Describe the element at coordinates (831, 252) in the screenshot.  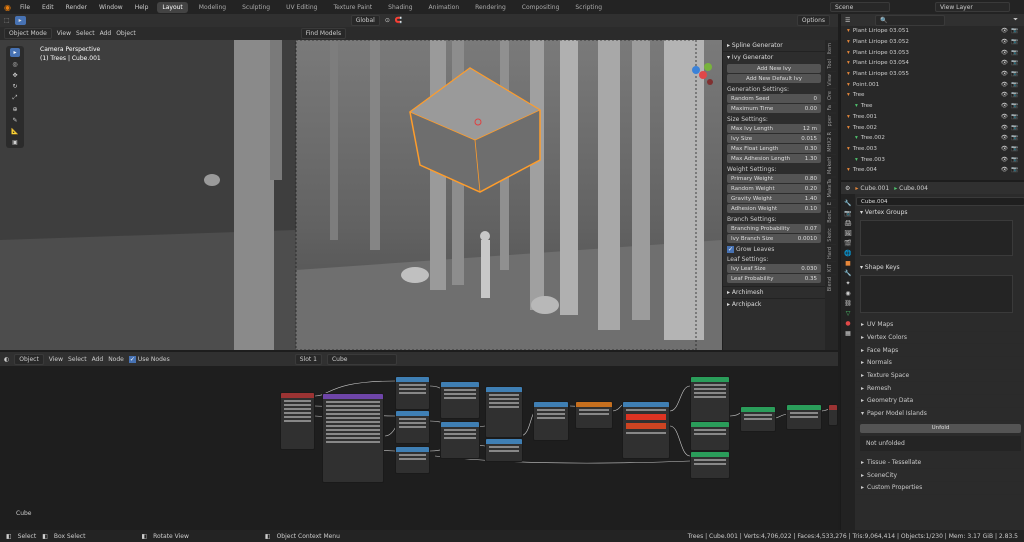
I see `tab-hard: Hard` at that location.